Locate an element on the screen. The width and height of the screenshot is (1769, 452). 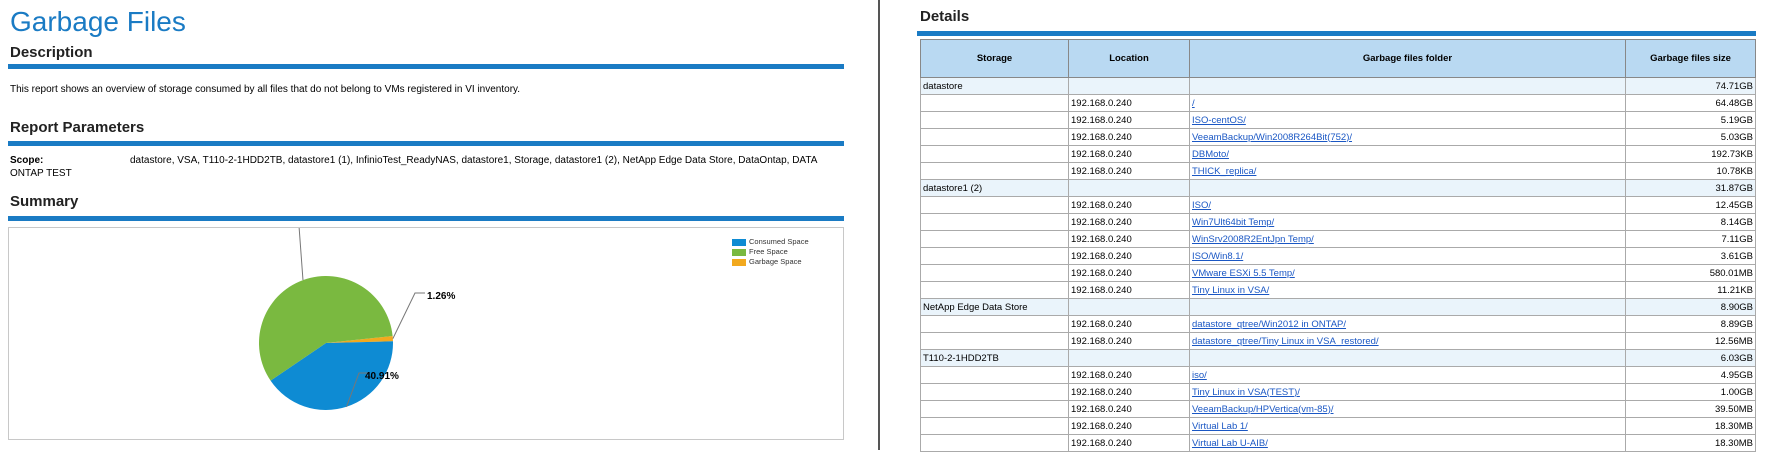
folder-cell: VeeamBackup/Win2008R264Bit(752)/ is located at coordinates (1407, 137).